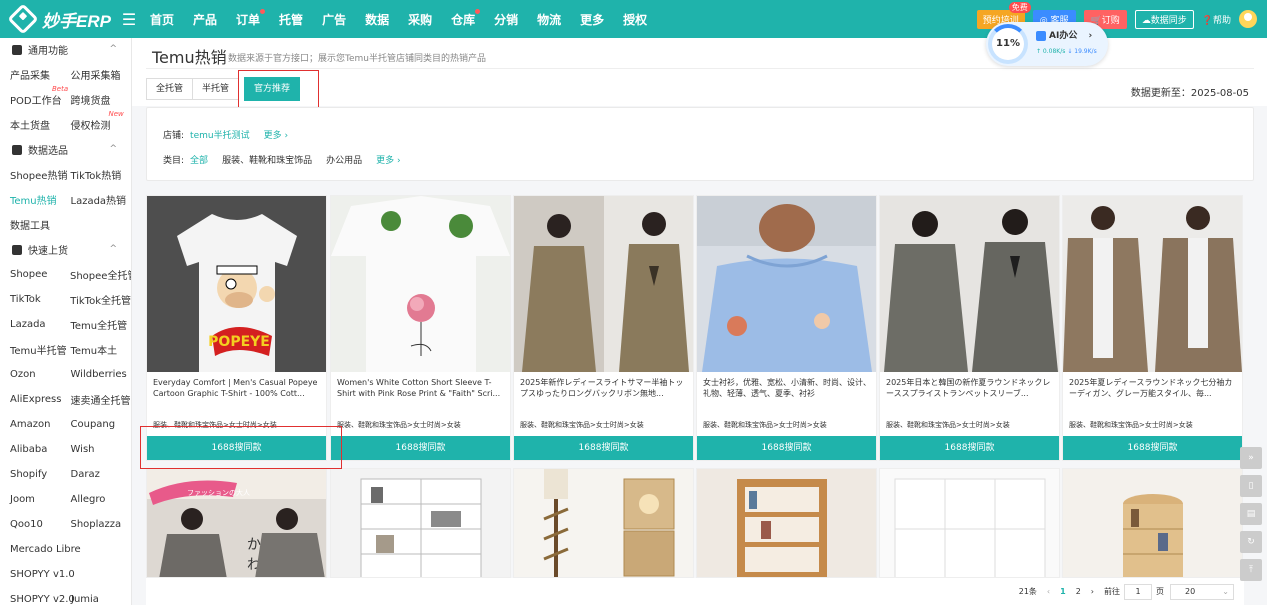  I want to click on product-card: ファッションの大人かわ, so click(236, 523).